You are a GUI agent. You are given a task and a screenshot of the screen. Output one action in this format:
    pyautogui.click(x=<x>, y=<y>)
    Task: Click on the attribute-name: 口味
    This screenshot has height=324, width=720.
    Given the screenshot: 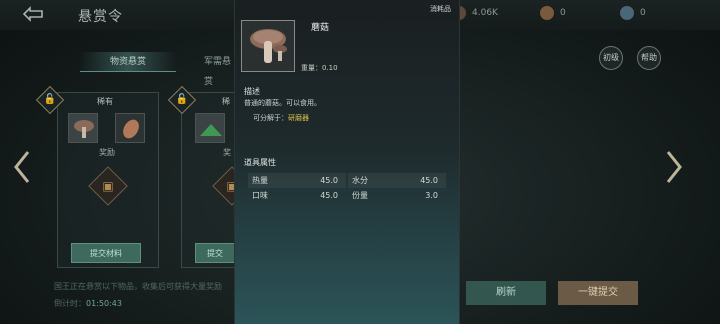 What is the action you would take?
    pyautogui.click(x=260, y=195)
    